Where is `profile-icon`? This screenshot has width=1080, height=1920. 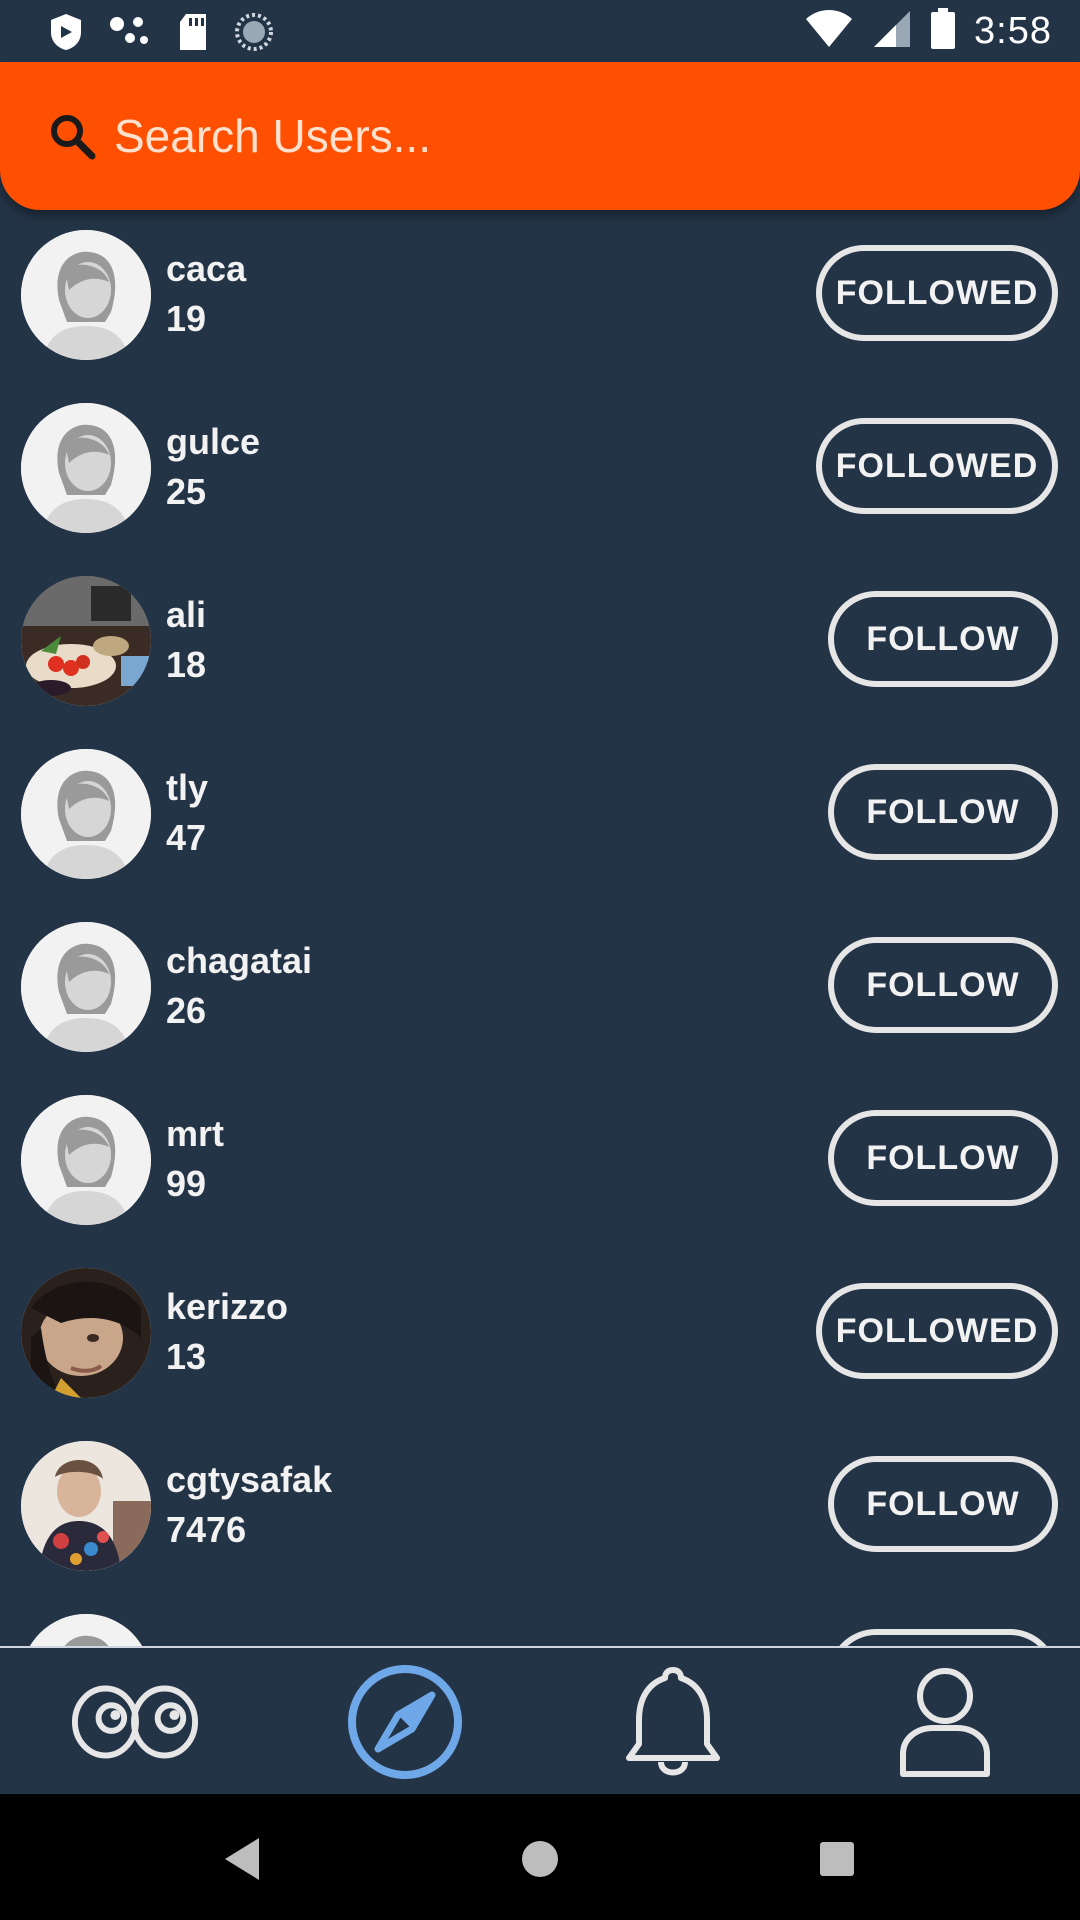
profile-icon is located at coordinates (945, 1722).